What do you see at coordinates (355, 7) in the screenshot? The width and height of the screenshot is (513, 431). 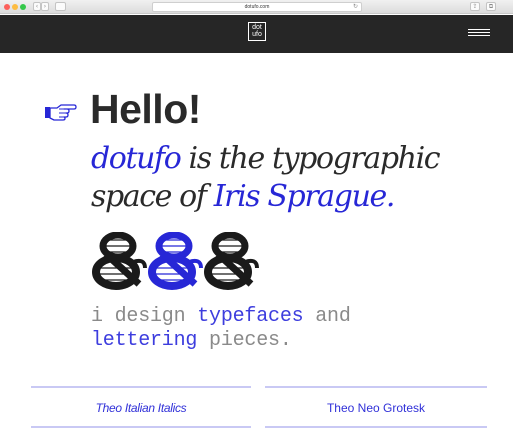 I see `reload-icon: ↻` at bounding box center [355, 7].